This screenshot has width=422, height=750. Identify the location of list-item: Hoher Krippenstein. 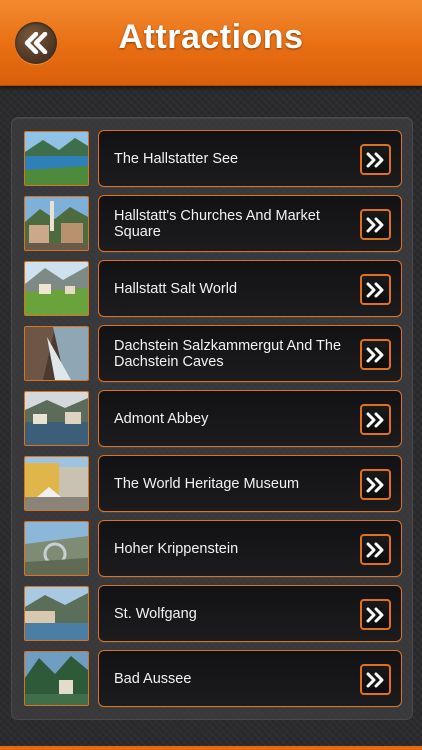
(212, 549).